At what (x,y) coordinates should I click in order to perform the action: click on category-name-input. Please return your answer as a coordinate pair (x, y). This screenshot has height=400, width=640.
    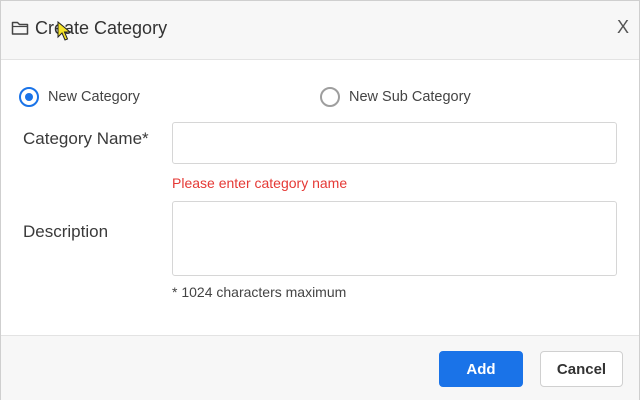
    Looking at the image, I should click on (394, 143).